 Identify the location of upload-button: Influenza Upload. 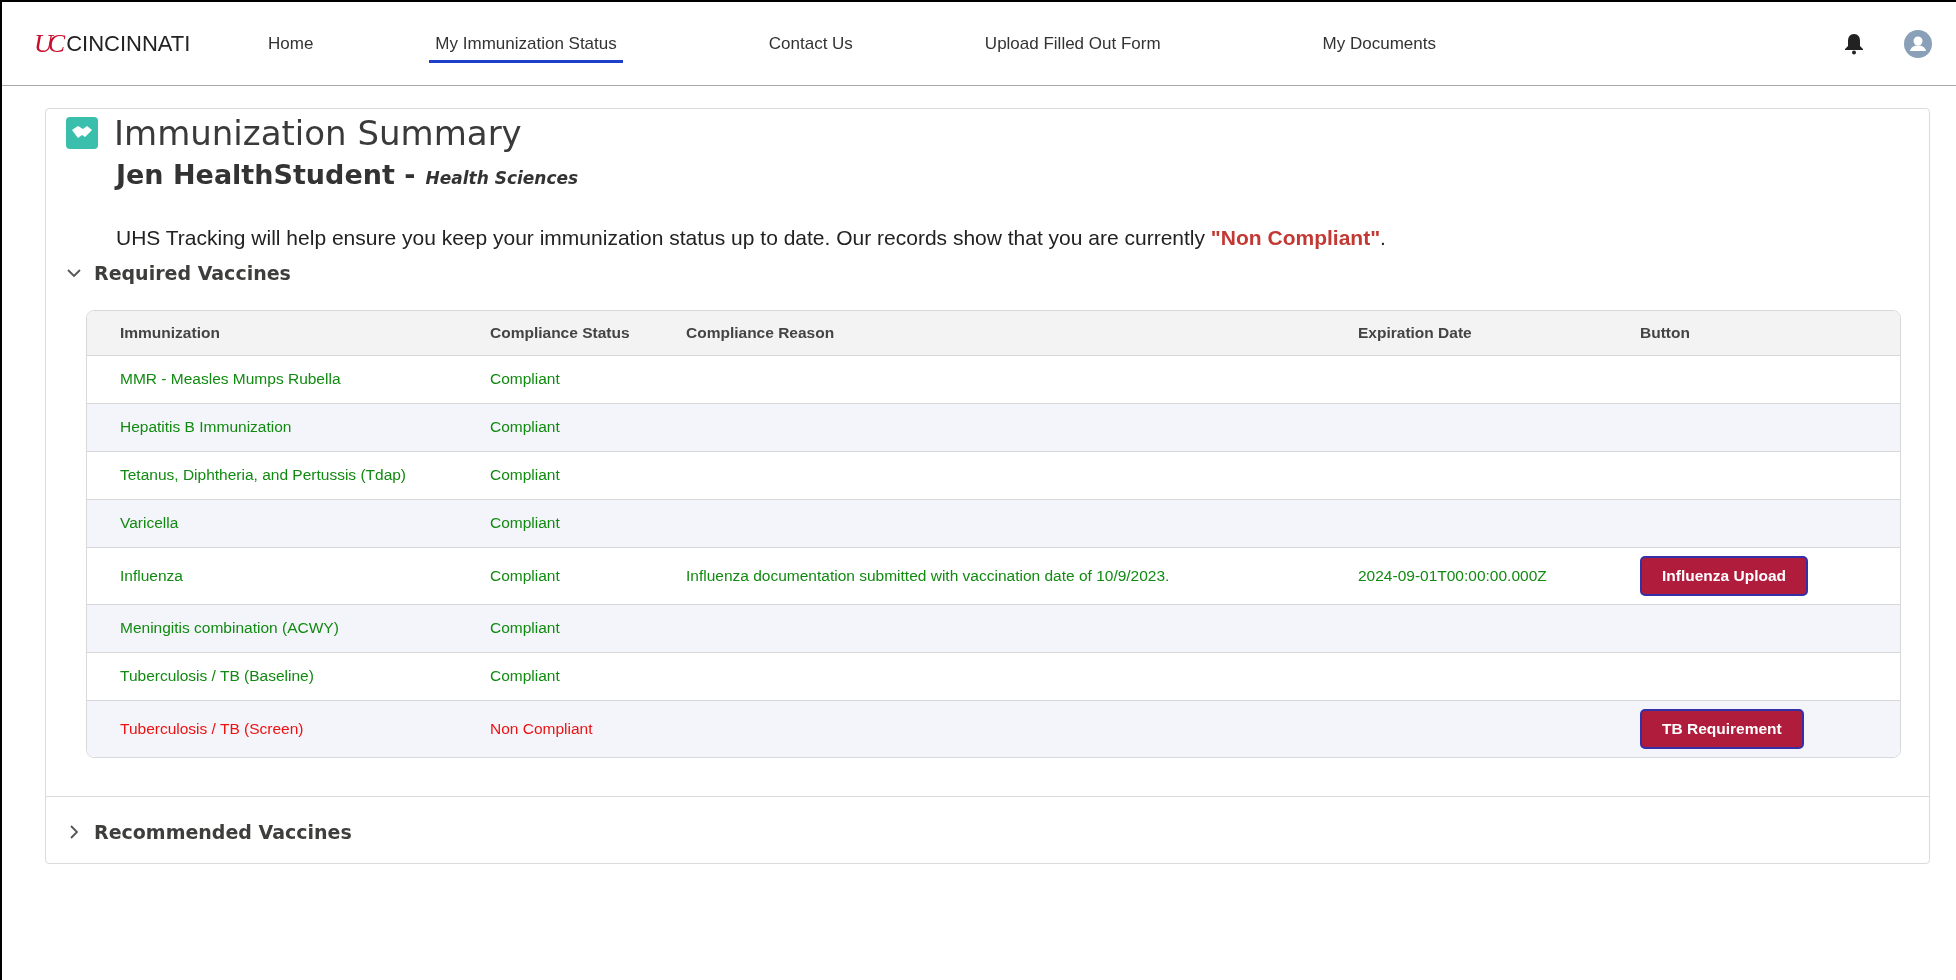
(1724, 575).